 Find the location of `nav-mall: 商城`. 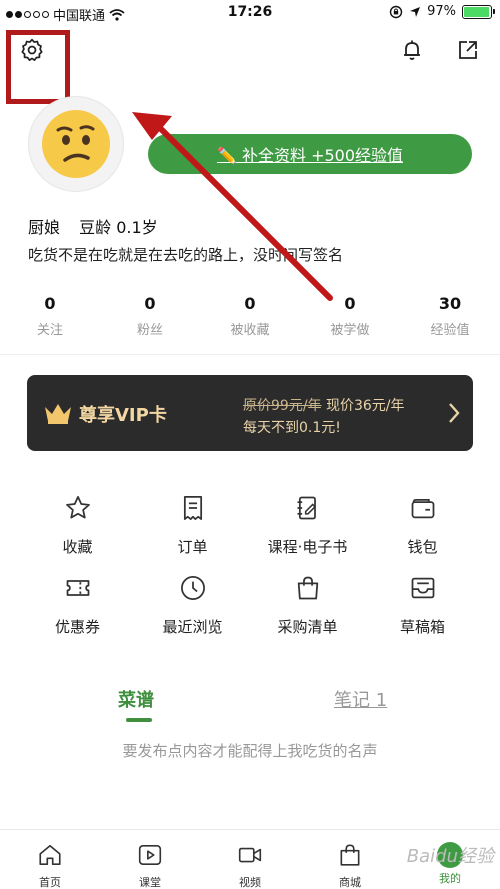

nav-mall: 商城 is located at coordinates (350, 859).